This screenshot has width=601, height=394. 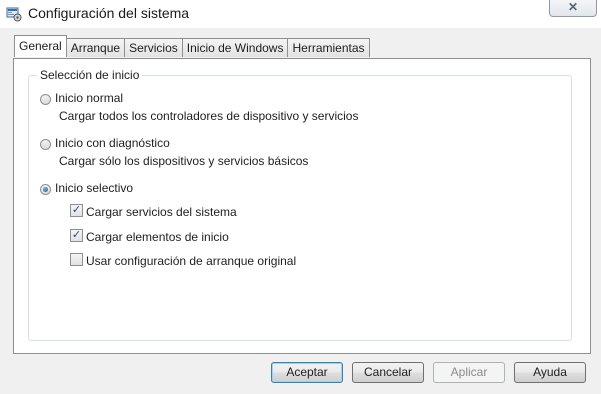 I want to click on cancel-button: Cancelar, so click(x=388, y=372).